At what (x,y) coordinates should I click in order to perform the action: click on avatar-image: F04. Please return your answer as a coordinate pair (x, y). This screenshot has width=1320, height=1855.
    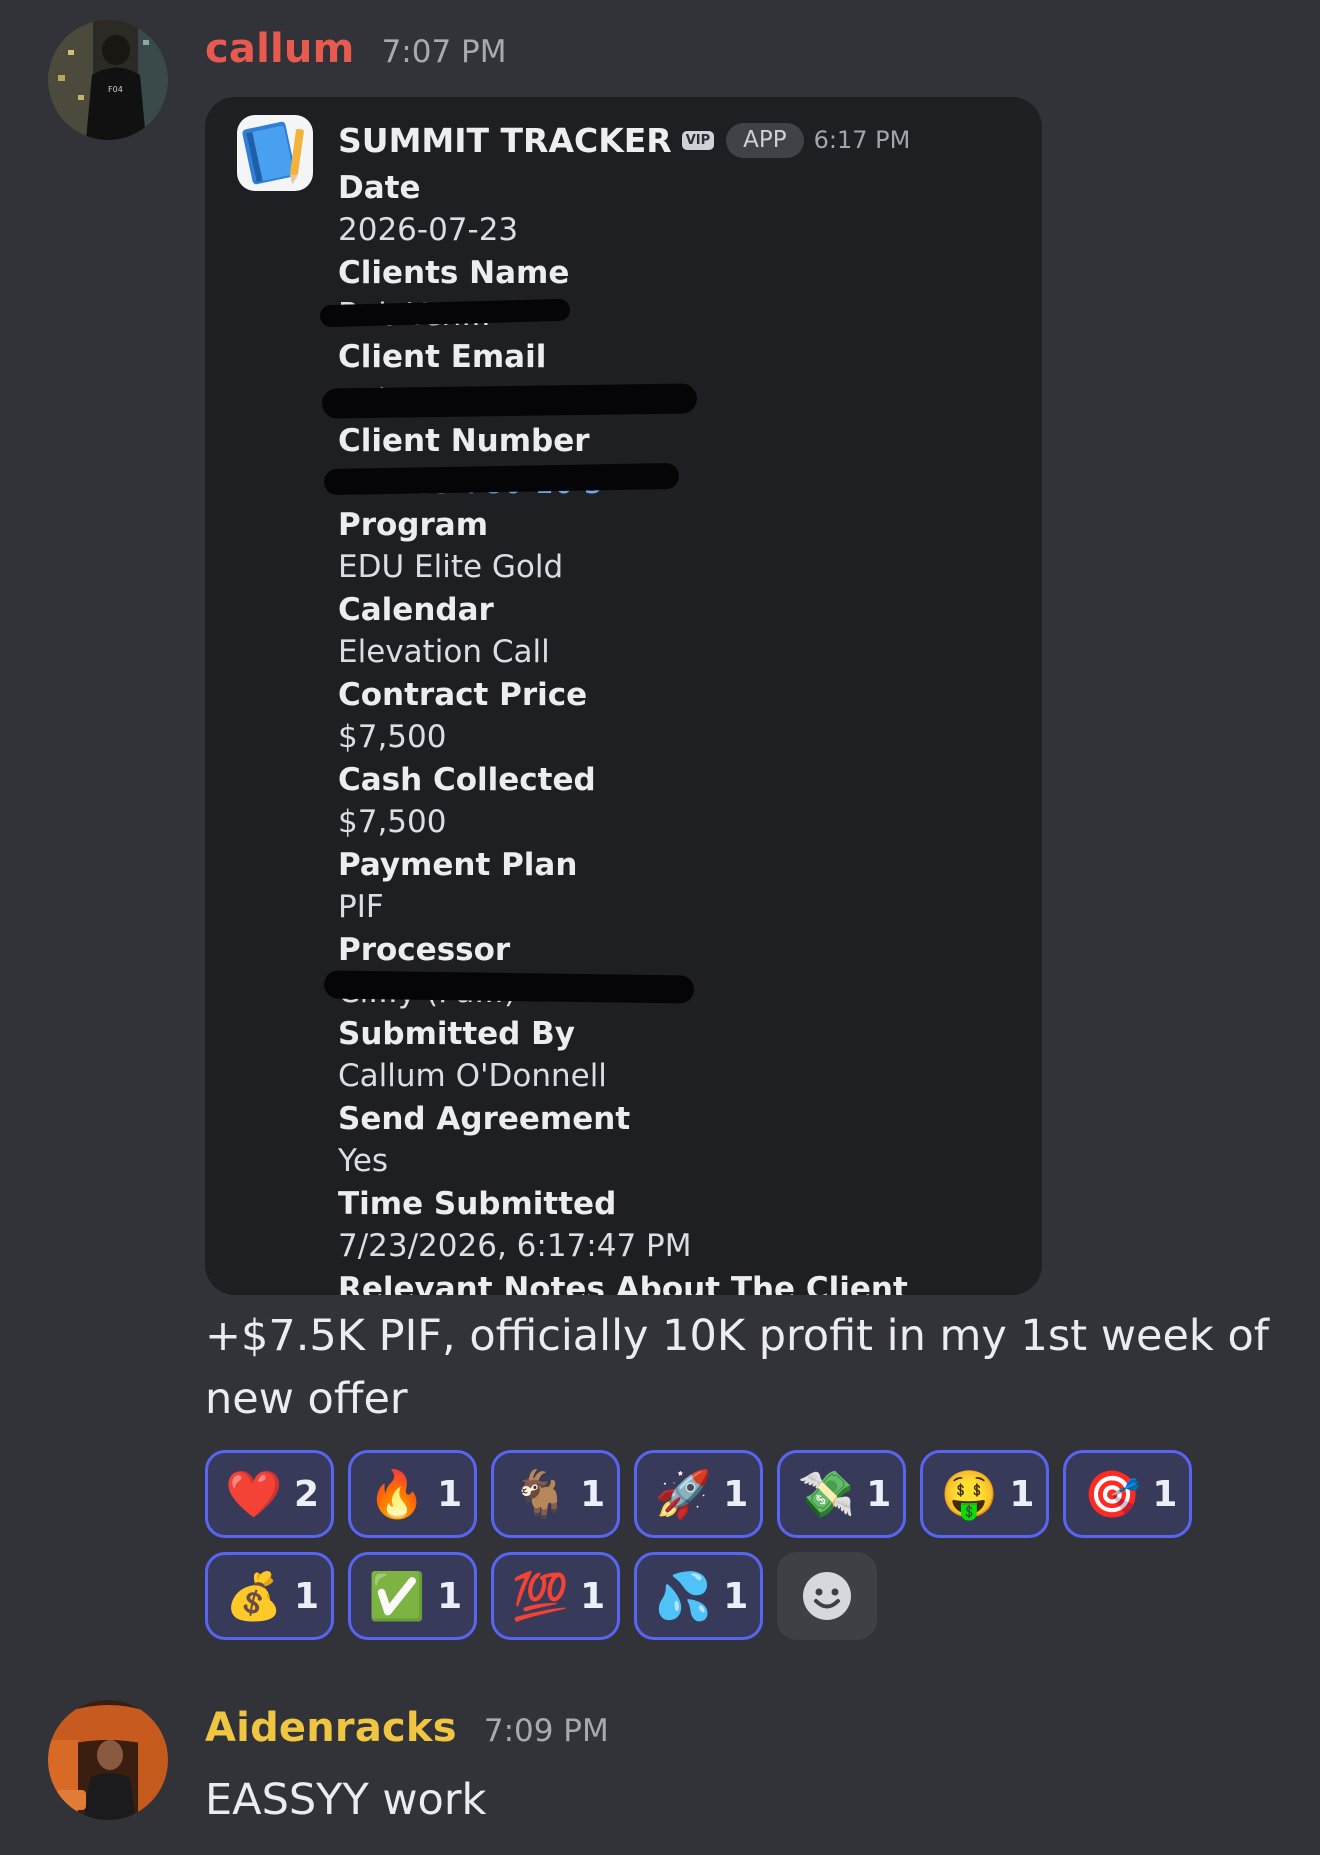
    Looking at the image, I should click on (108, 80).